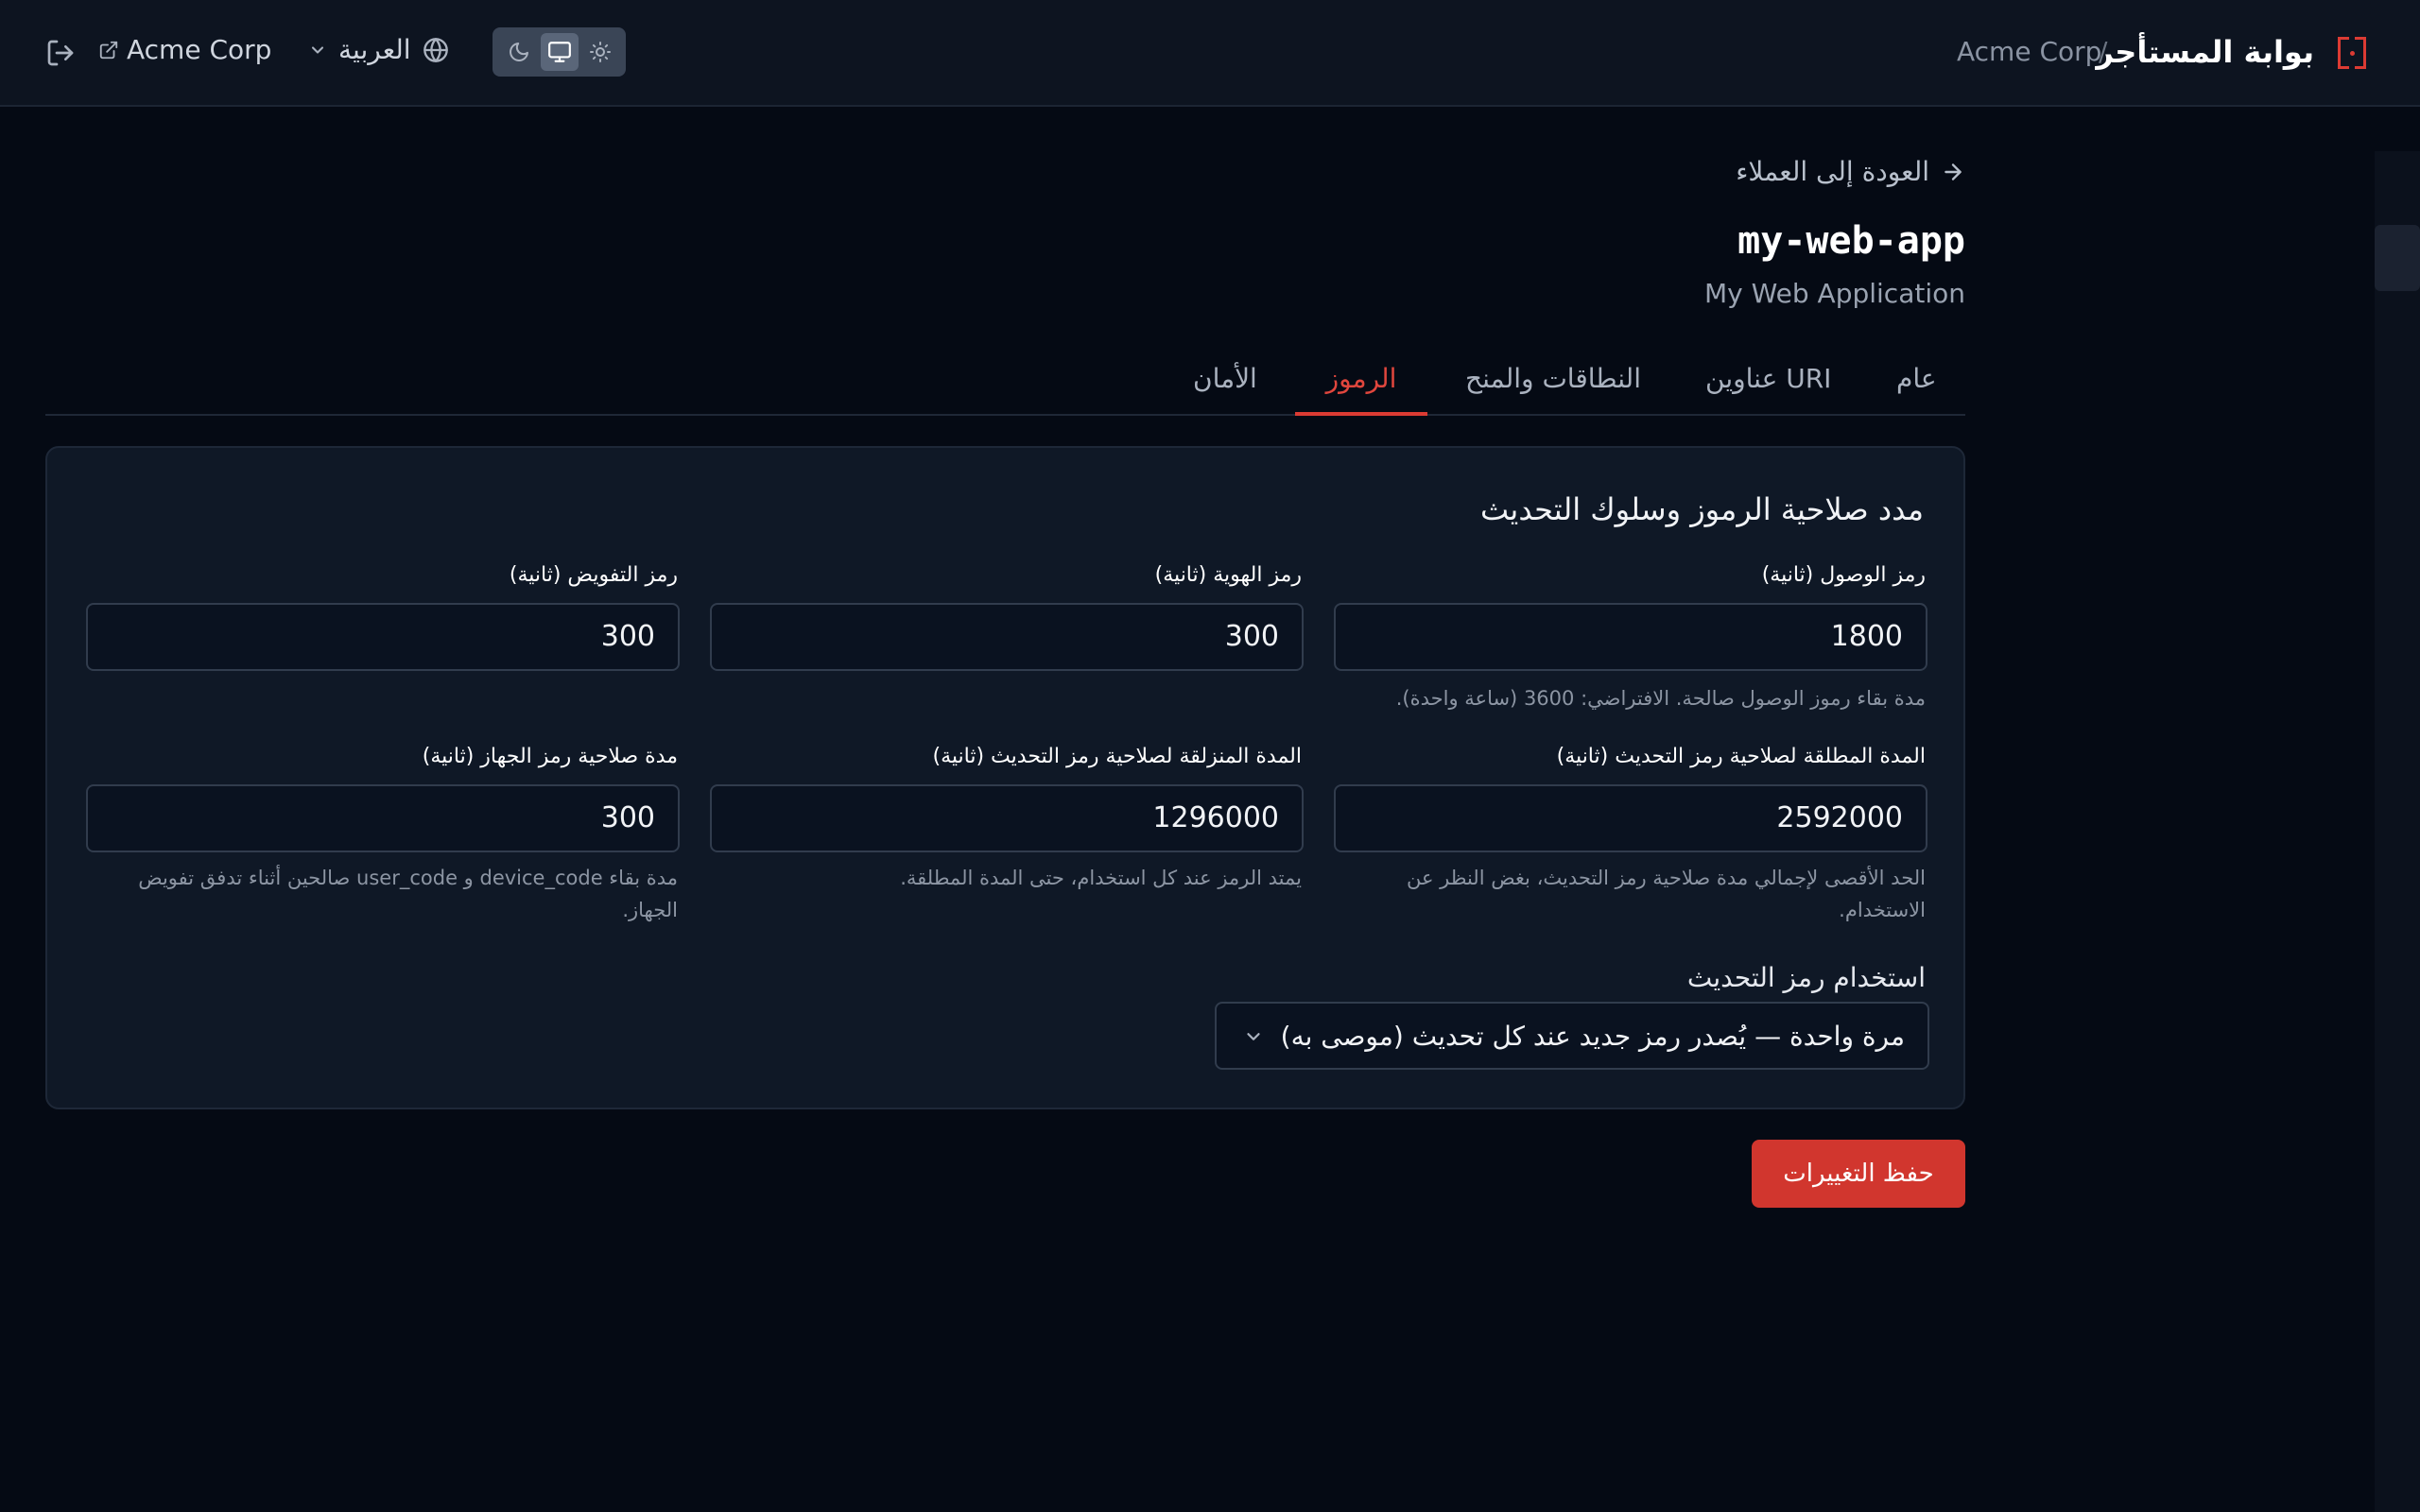  Describe the element at coordinates (1832, 171) in the screenshot. I see `back-link-label: العودة إلى العملاء` at that location.